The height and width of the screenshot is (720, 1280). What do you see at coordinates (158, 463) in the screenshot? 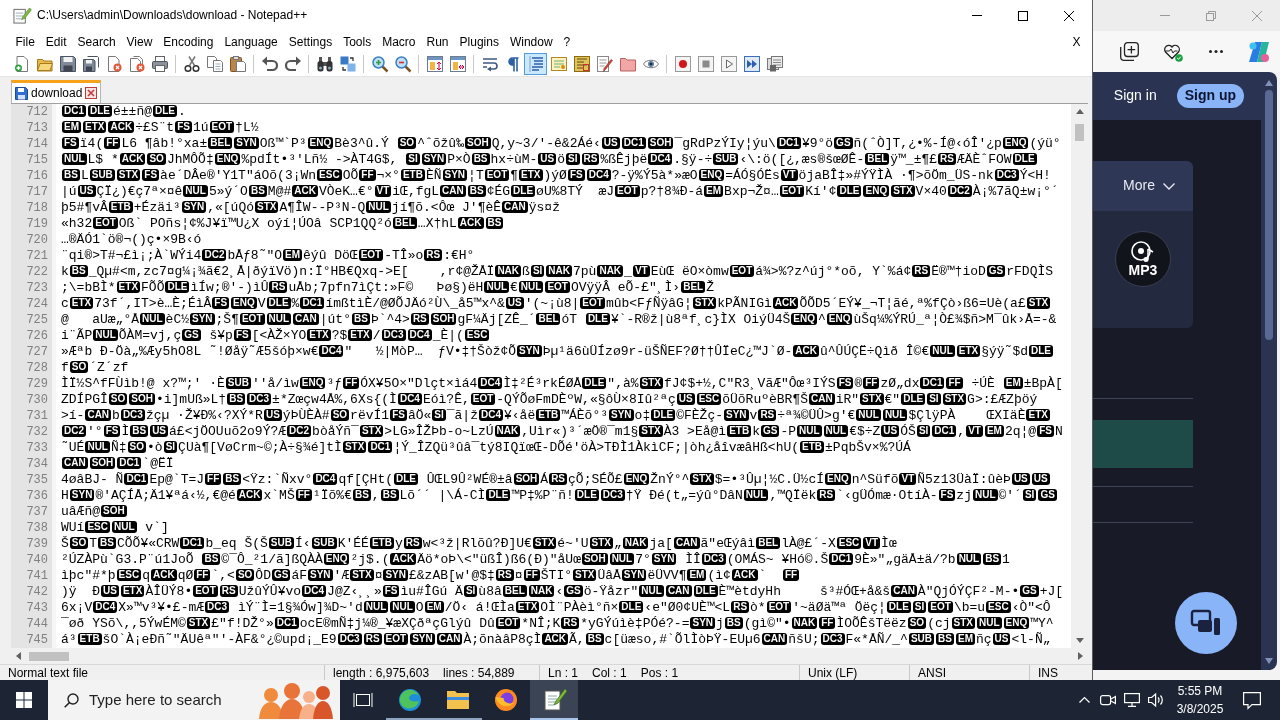
I see `code-text: `@ËÏ` at bounding box center [158, 463].